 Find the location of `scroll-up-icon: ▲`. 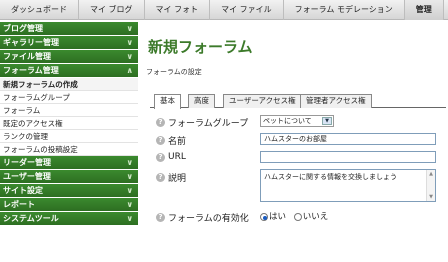

scroll-up-icon: ▲ is located at coordinates (431, 174).